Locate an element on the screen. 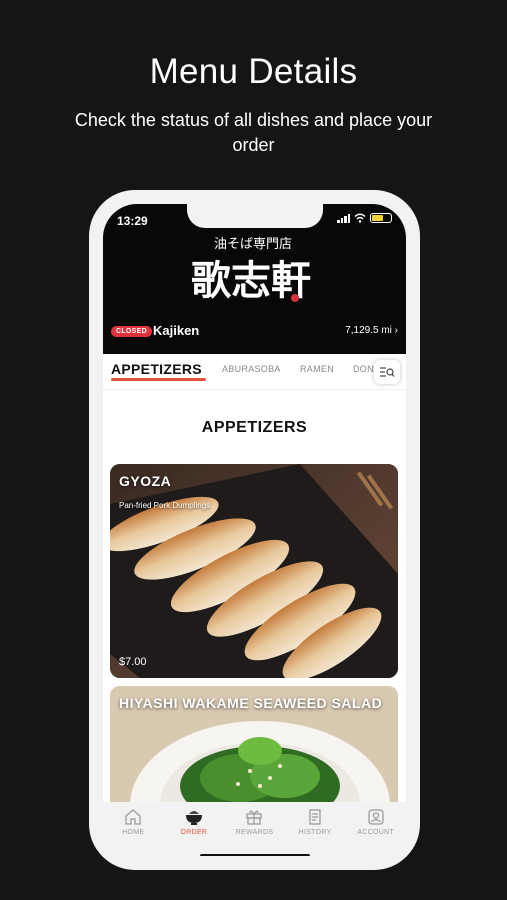 The width and height of the screenshot is (507, 900). section-title: APPETIZERS is located at coordinates (254, 427).